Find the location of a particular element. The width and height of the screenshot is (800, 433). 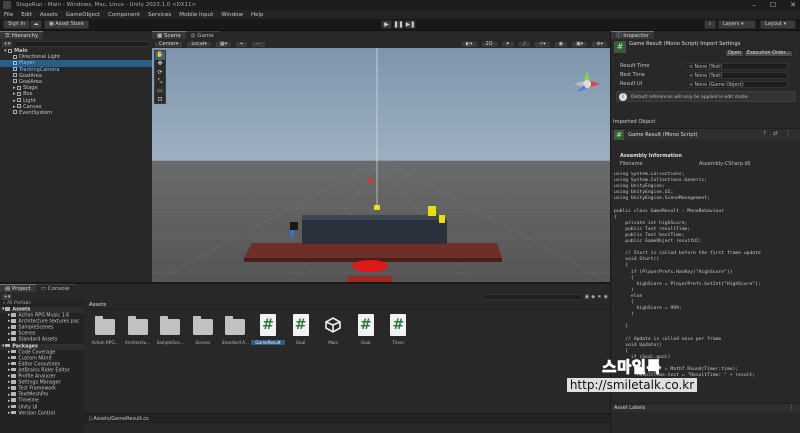

asset-label: Goal is located at coordinates (366, 342).